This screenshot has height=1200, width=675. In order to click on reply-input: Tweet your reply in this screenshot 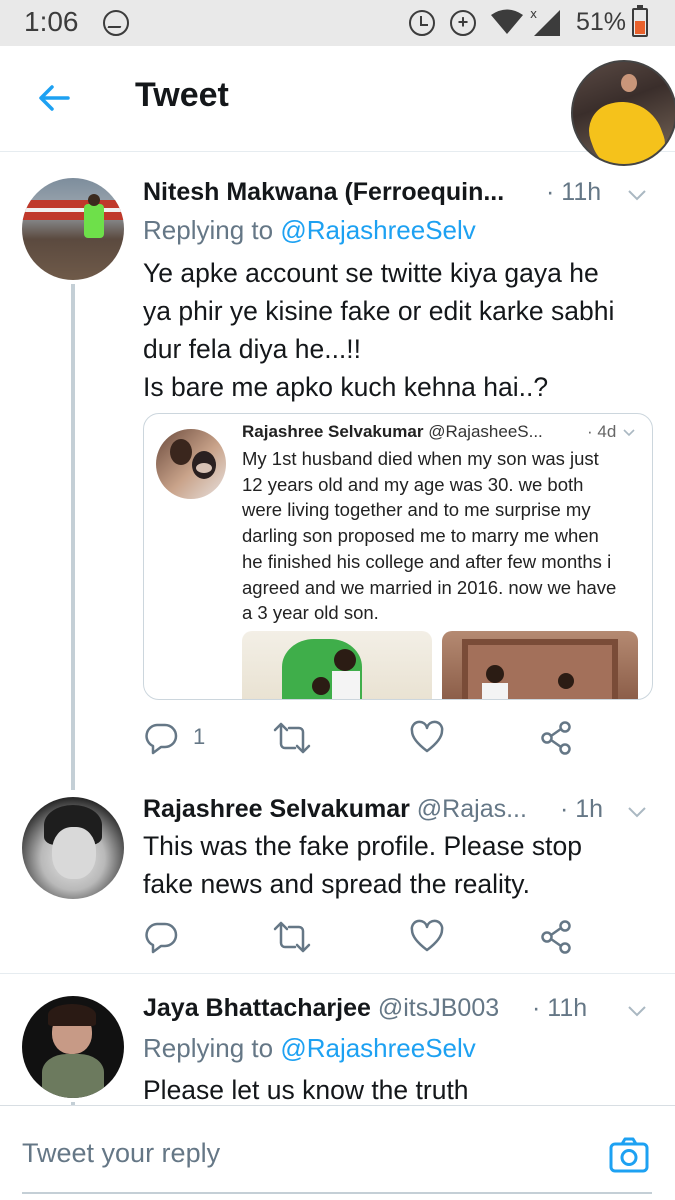, I will do `click(121, 1153)`.